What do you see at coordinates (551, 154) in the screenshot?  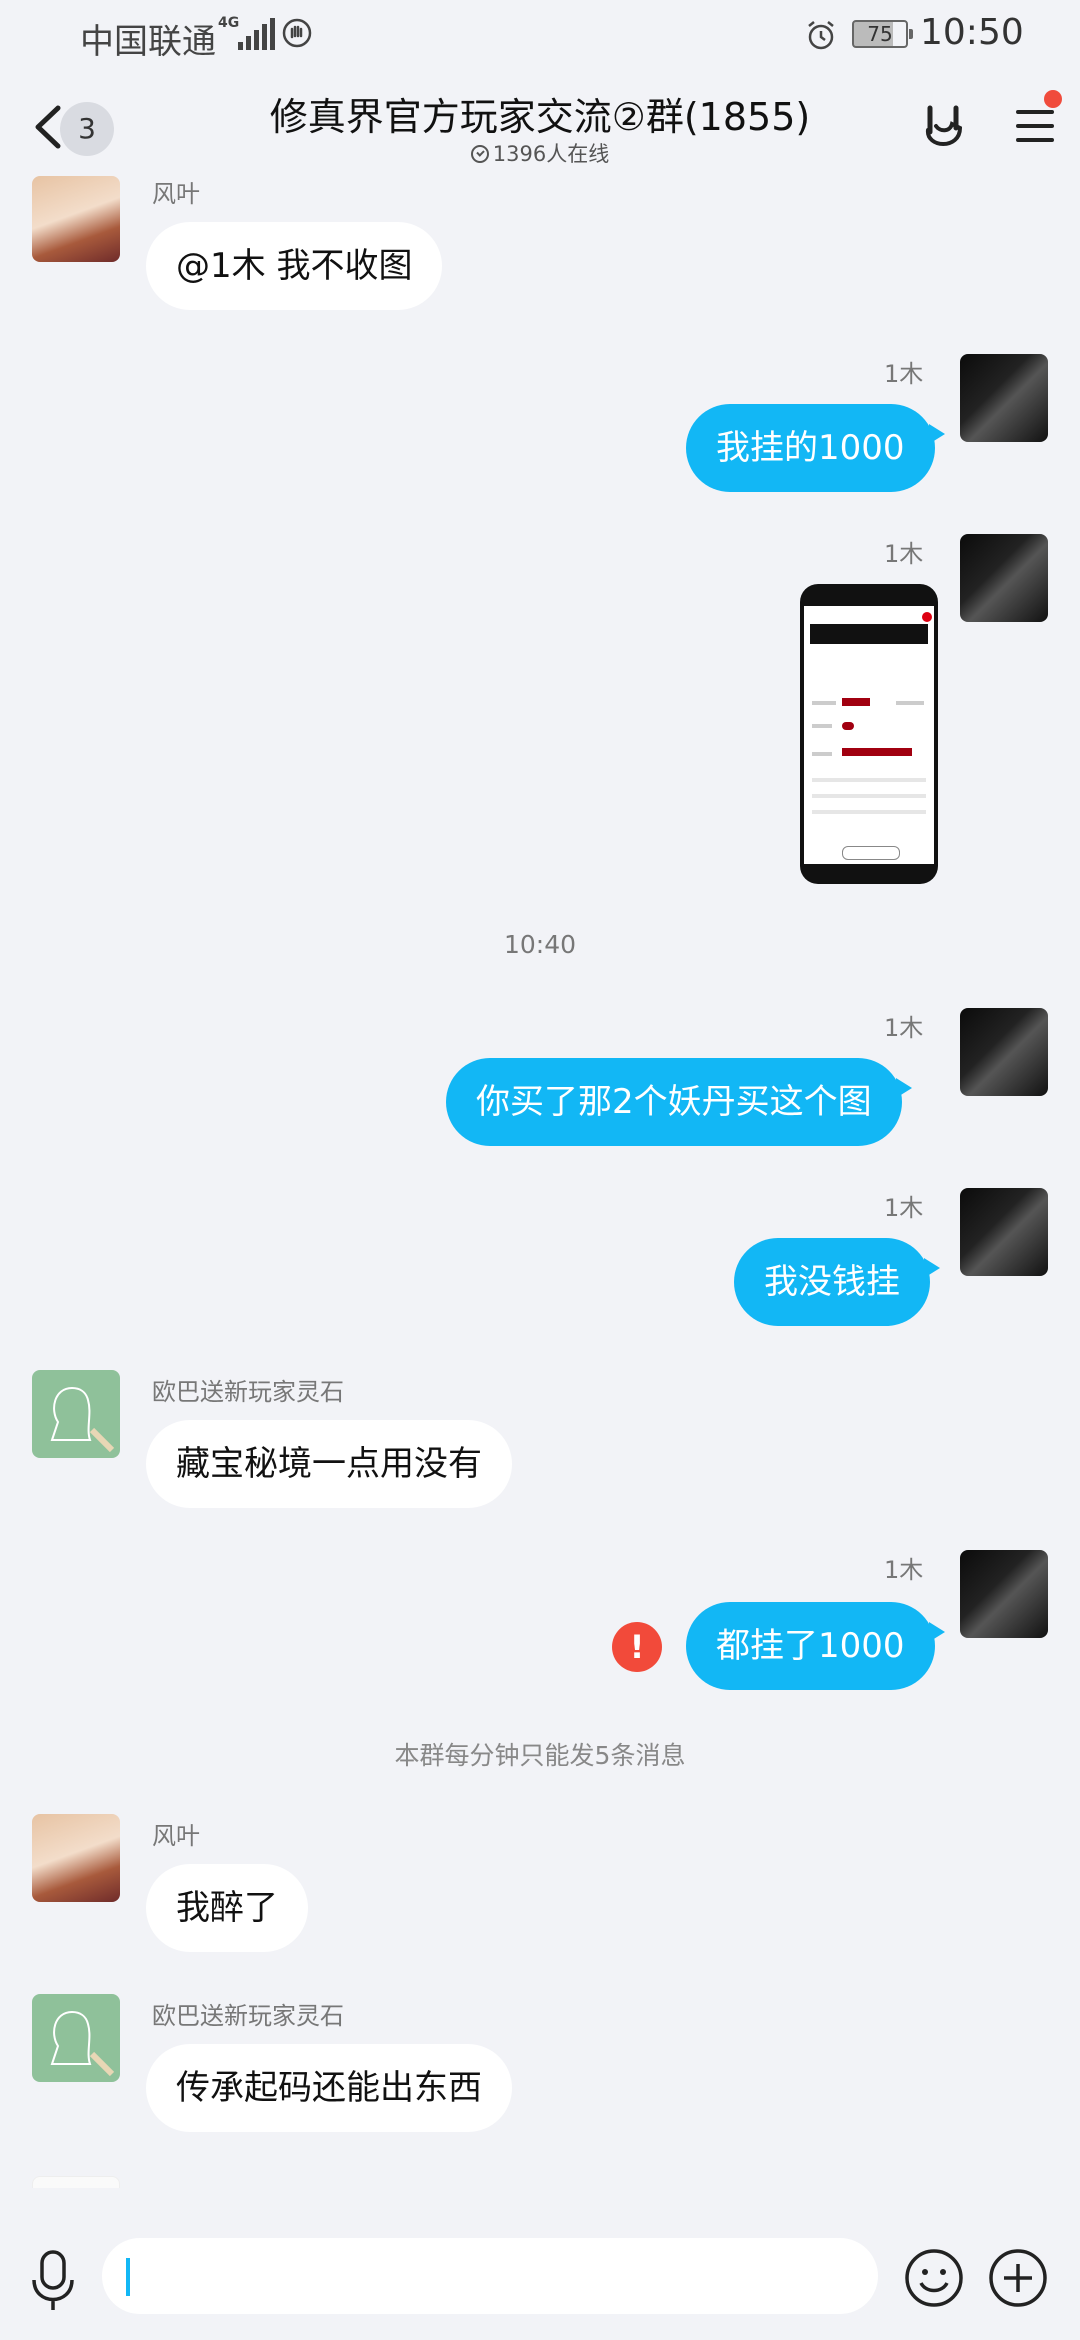 I see `online-text: 1396人在线` at bounding box center [551, 154].